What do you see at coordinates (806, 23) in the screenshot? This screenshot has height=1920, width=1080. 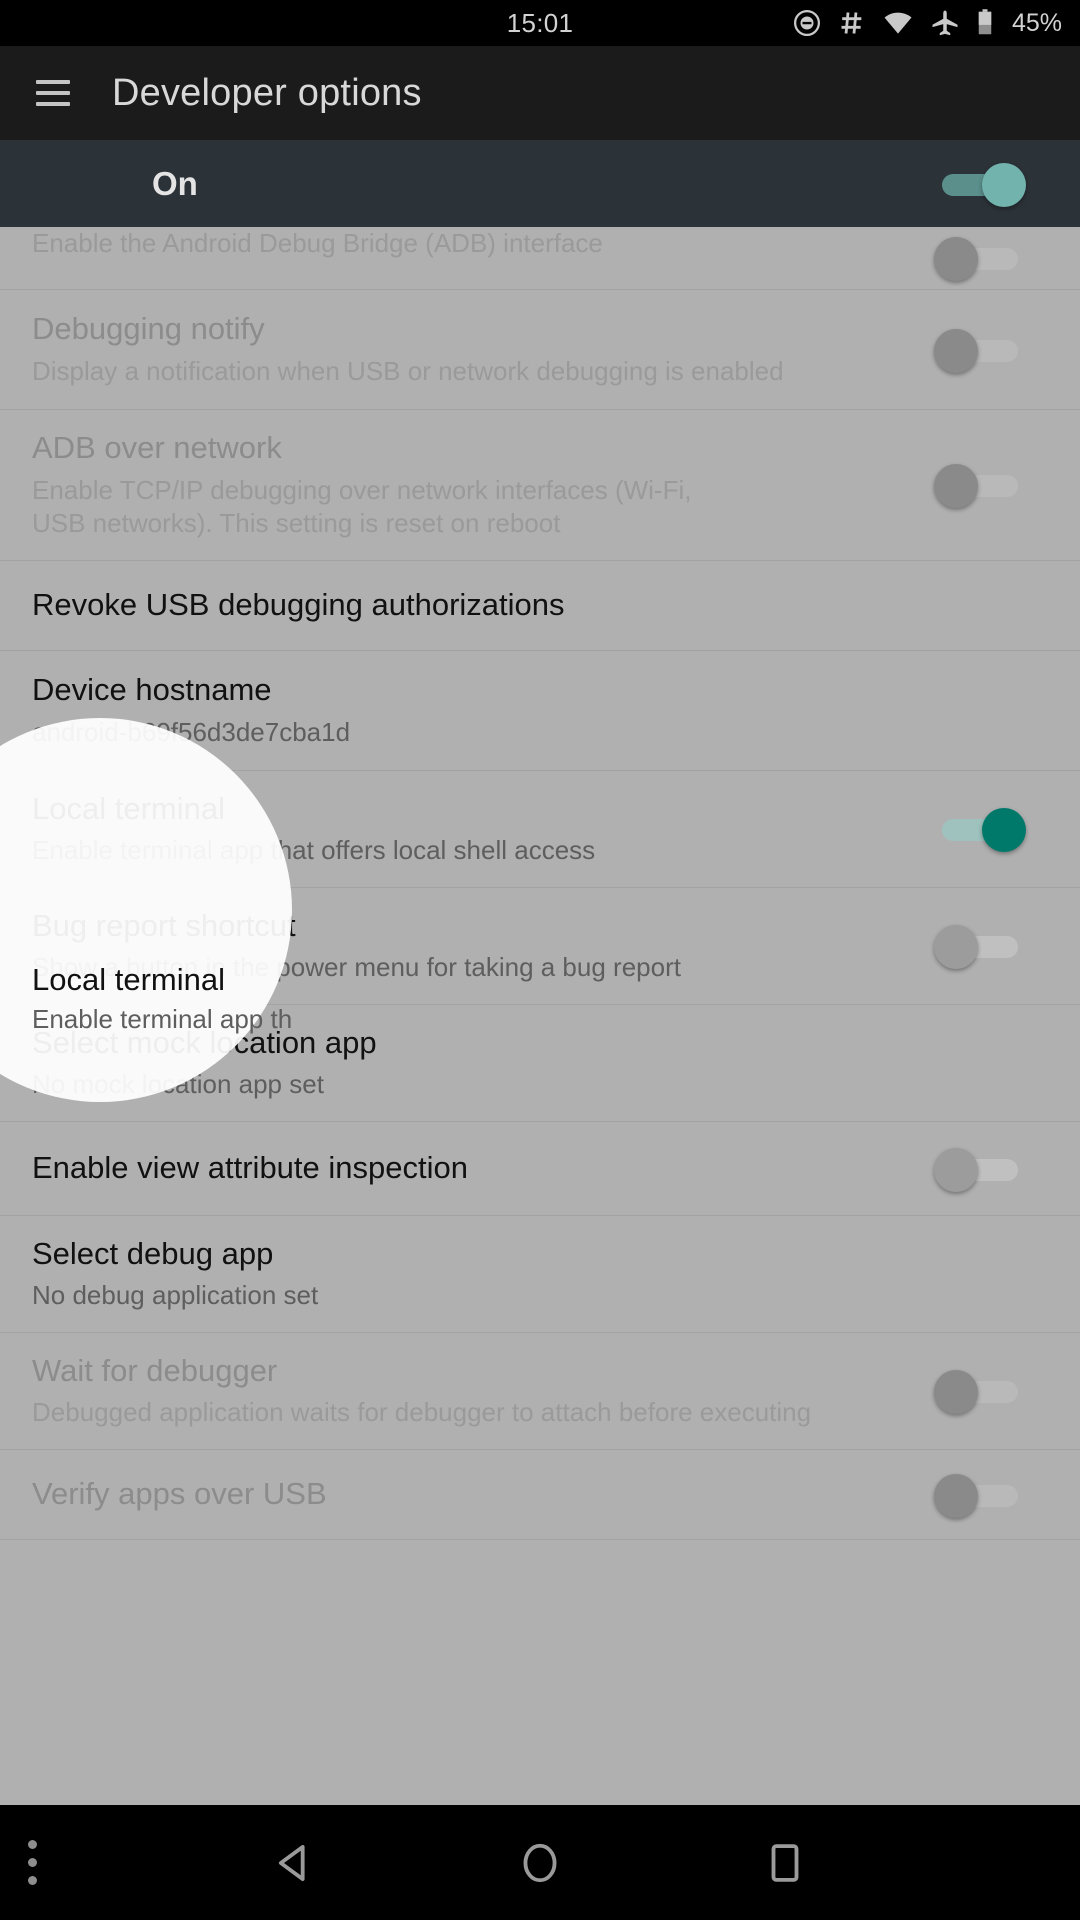 I see `do-not-disturb-icon` at bounding box center [806, 23].